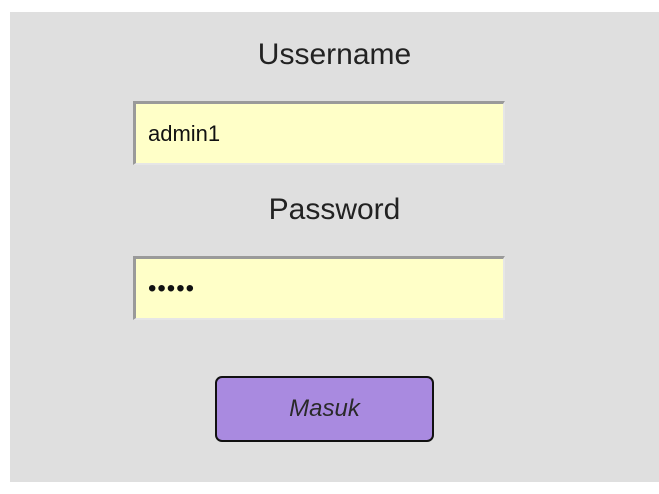 The height and width of the screenshot is (494, 659). I want to click on username-label: Ussername, so click(334, 54).